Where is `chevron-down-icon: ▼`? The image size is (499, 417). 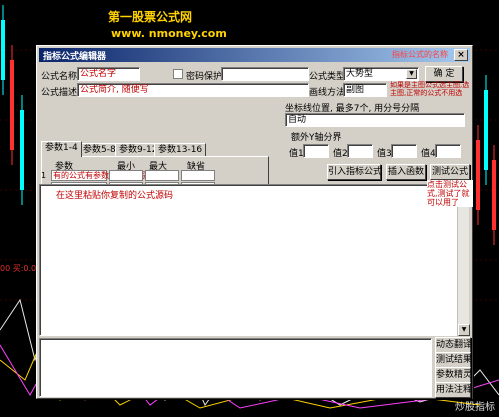
chevron-down-icon: ▼ is located at coordinates (411, 74).